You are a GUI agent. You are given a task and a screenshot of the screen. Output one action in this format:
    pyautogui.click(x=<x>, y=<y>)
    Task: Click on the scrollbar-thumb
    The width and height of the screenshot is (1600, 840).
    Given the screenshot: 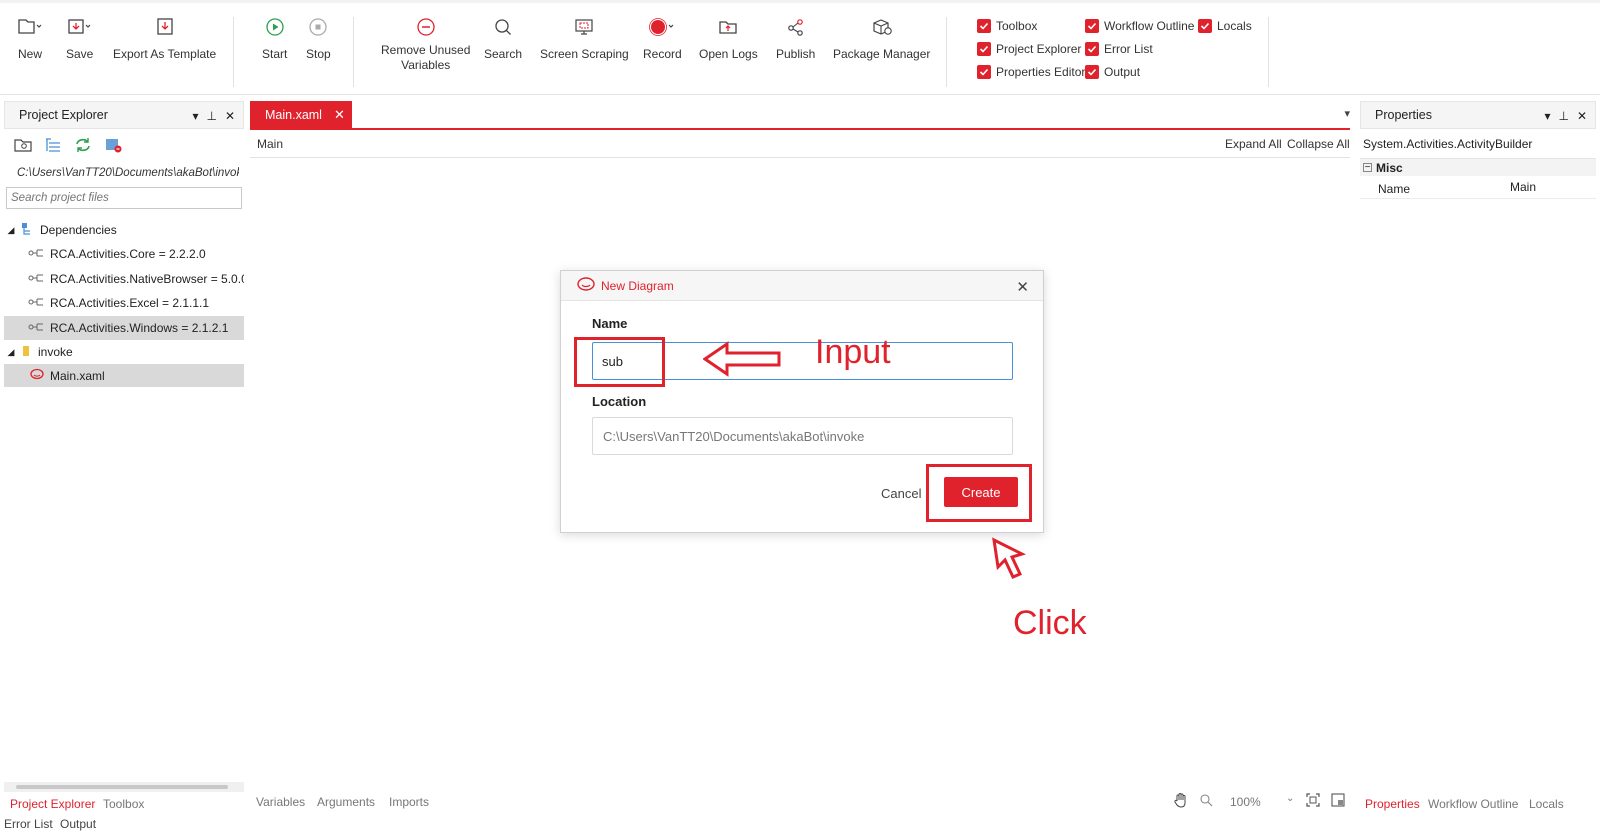 What is the action you would take?
    pyautogui.click(x=122, y=787)
    